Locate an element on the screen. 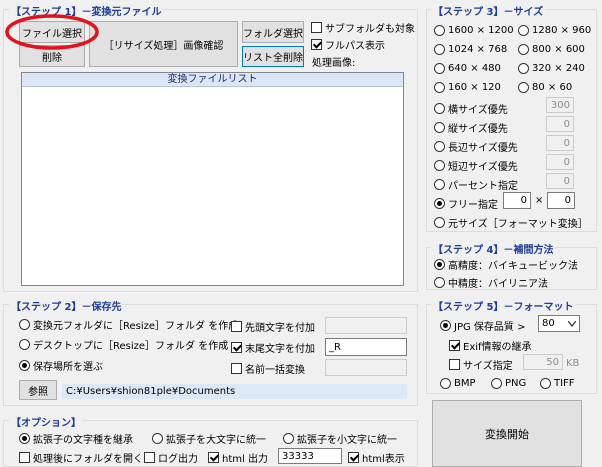 The height and width of the screenshot is (467, 602). size-1600-circle is located at coordinates (439, 30).